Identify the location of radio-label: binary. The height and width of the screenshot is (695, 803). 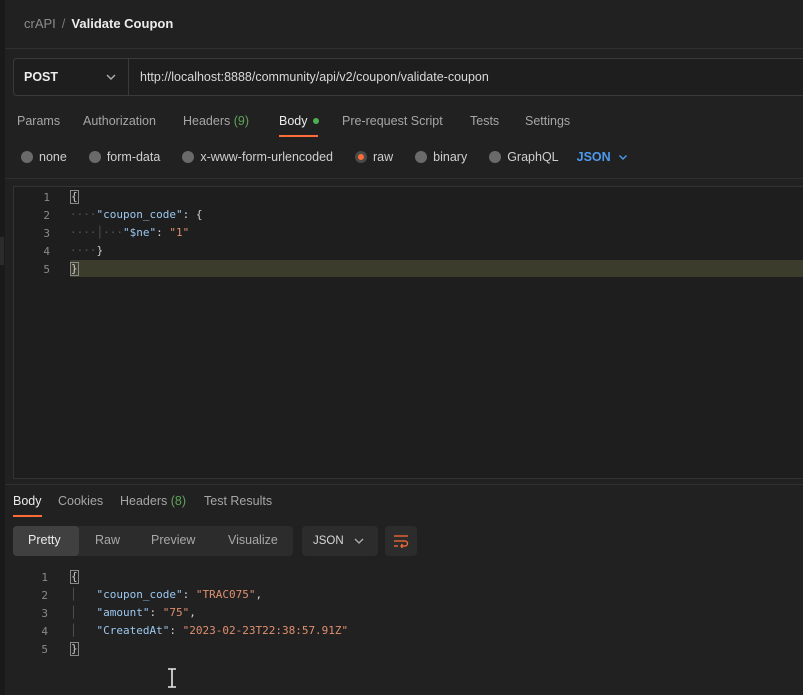
(450, 157).